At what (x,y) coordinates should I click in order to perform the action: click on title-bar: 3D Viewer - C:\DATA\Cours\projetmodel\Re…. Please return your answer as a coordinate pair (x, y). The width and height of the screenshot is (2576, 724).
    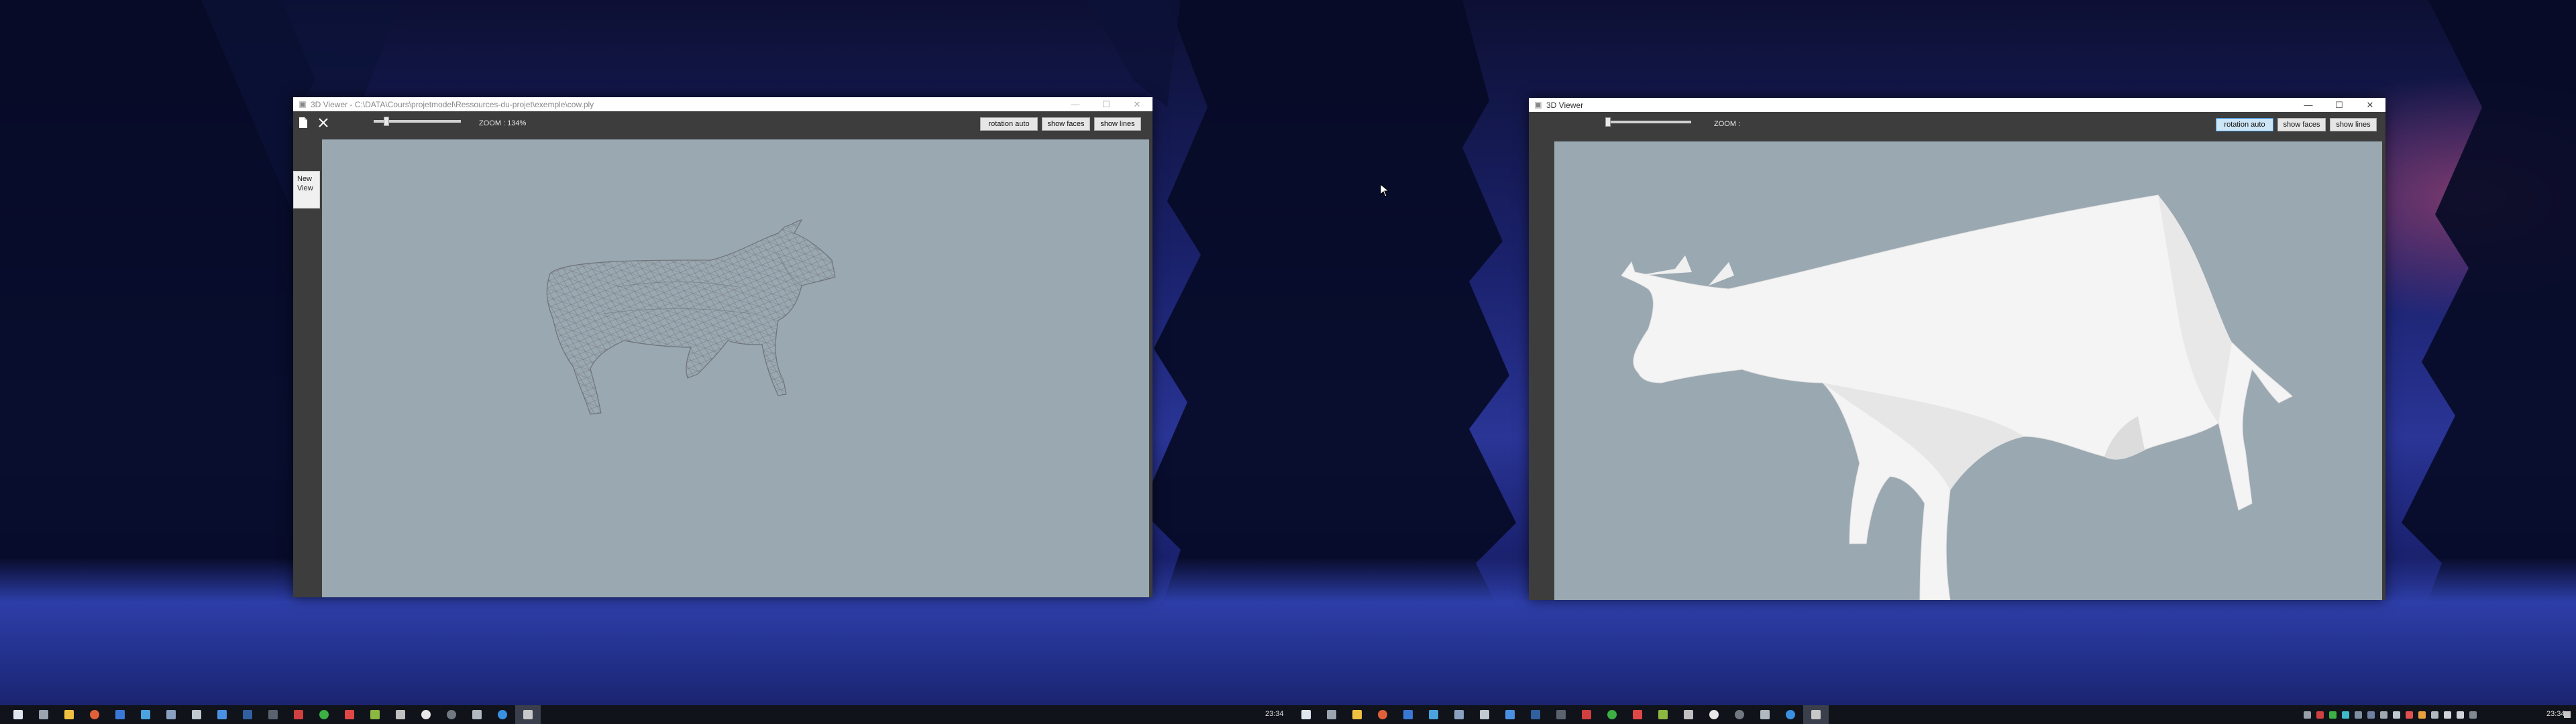
    Looking at the image, I should click on (722, 104).